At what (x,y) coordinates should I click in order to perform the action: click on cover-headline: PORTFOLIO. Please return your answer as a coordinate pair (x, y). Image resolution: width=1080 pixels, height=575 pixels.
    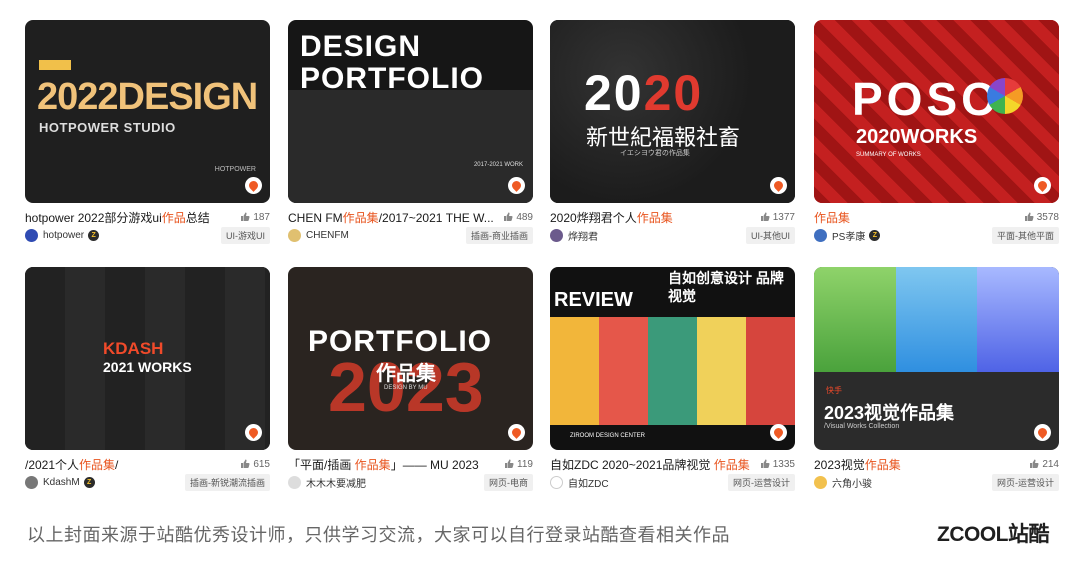
    Looking at the image, I should click on (400, 341).